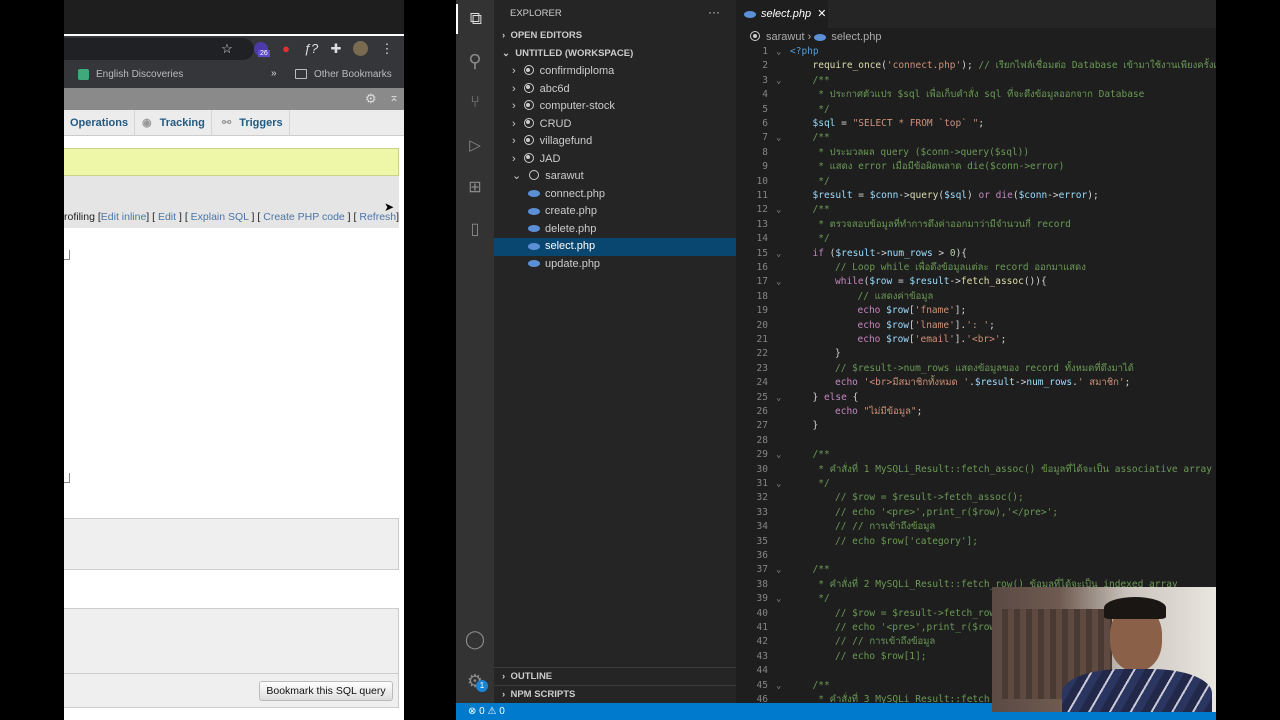  I want to click on more-bookmarks-chevron: », so click(274, 73).